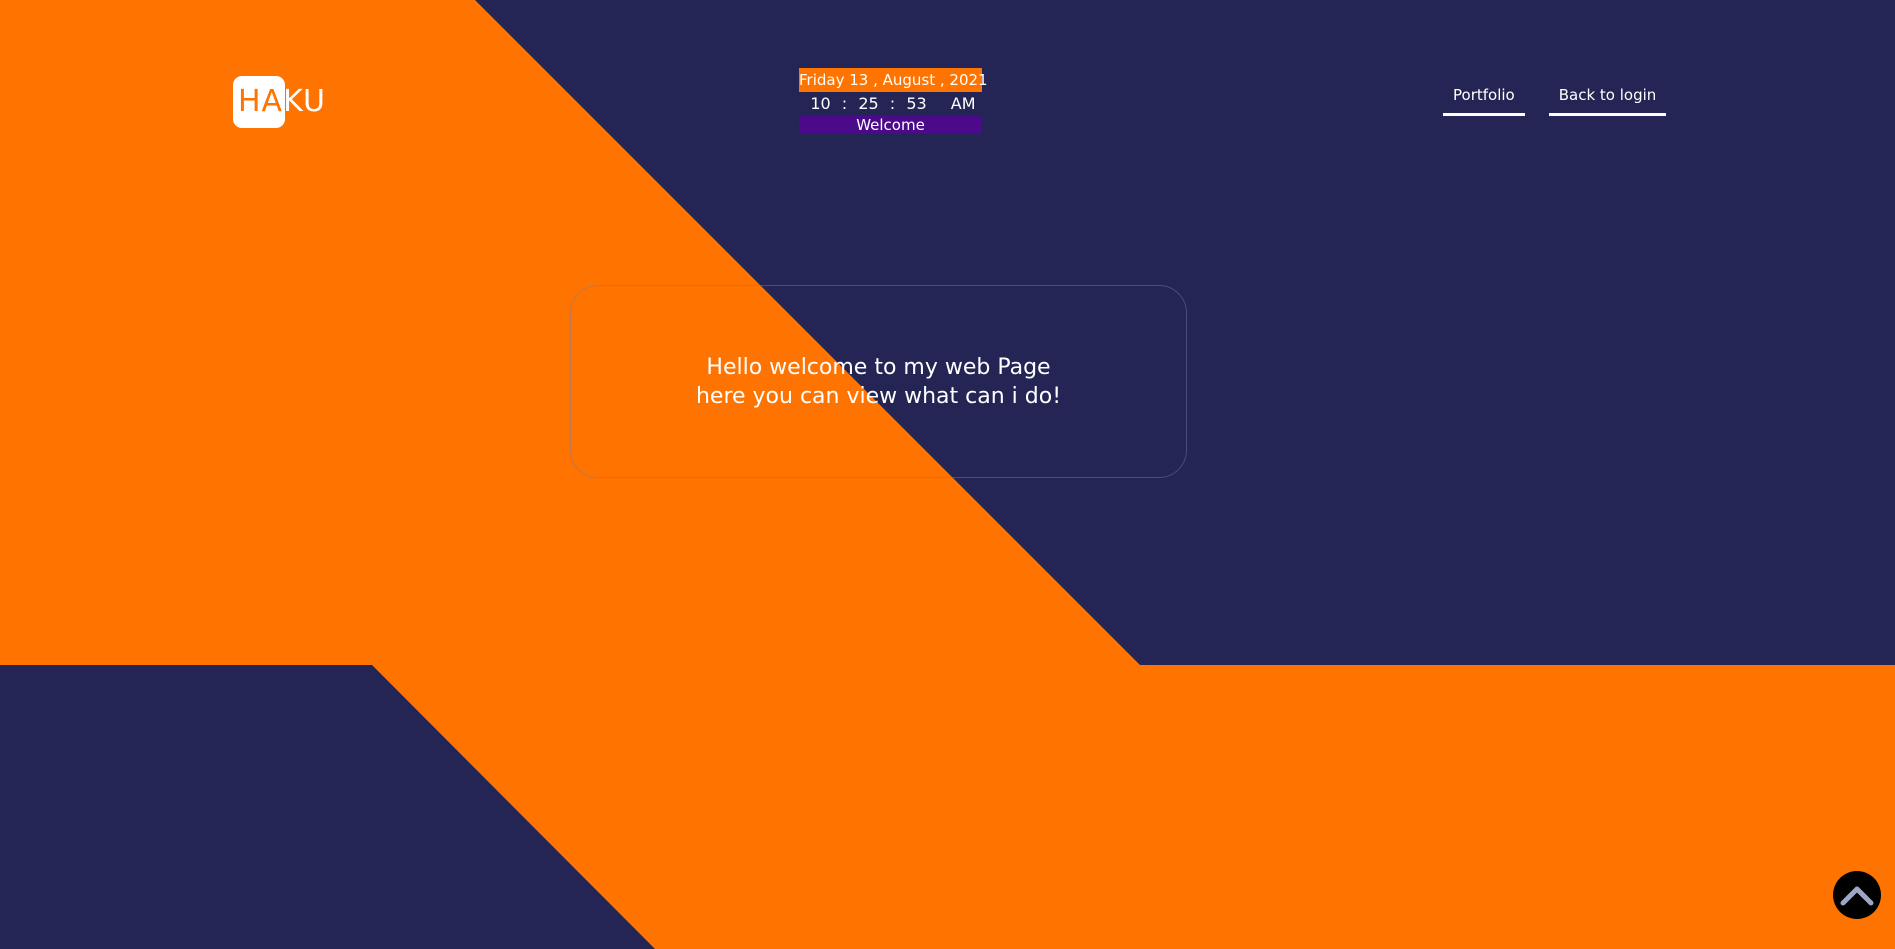  What do you see at coordinates (890, 125) in the screenshot?
I see `clock-welcome: Welcome` at bounding box center [890, 125].